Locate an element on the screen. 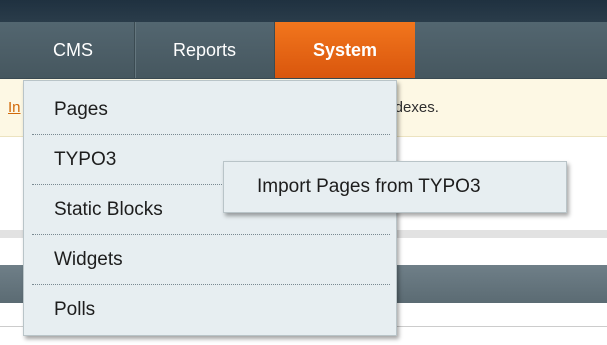 The height and width of the screenshot is (345, 607). menu-item-import-pages-from-typo3: Import Pages from TYPO3 is located at coordinates (395, 187).